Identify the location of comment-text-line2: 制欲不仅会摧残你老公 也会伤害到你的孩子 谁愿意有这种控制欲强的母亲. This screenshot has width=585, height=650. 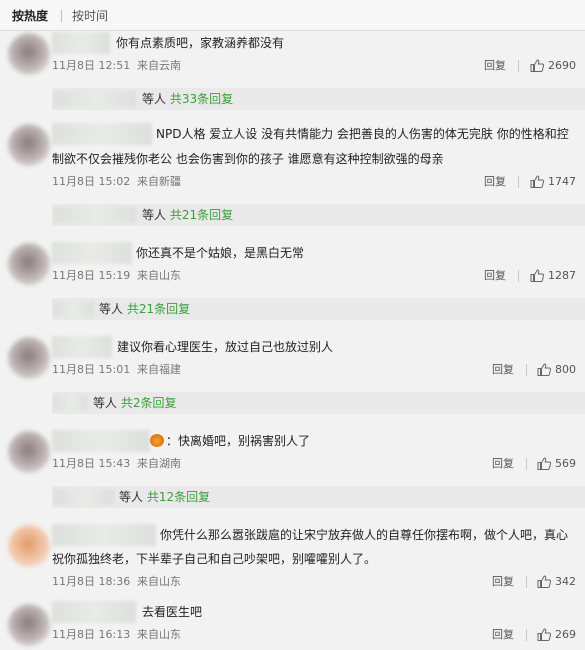
(248, 159).